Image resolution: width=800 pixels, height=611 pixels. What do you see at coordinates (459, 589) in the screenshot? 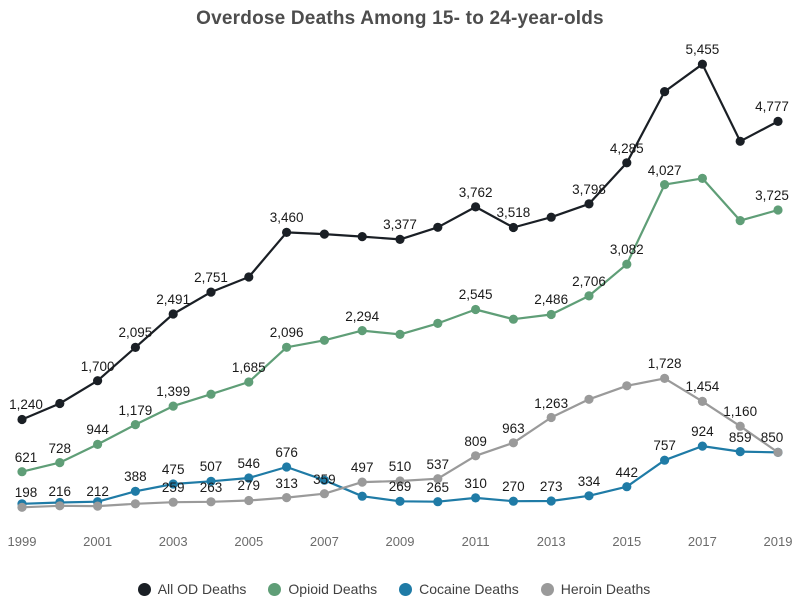
I see `legend-item-cocaine: Cocaine Deaths` at bounding box center [459, 589].